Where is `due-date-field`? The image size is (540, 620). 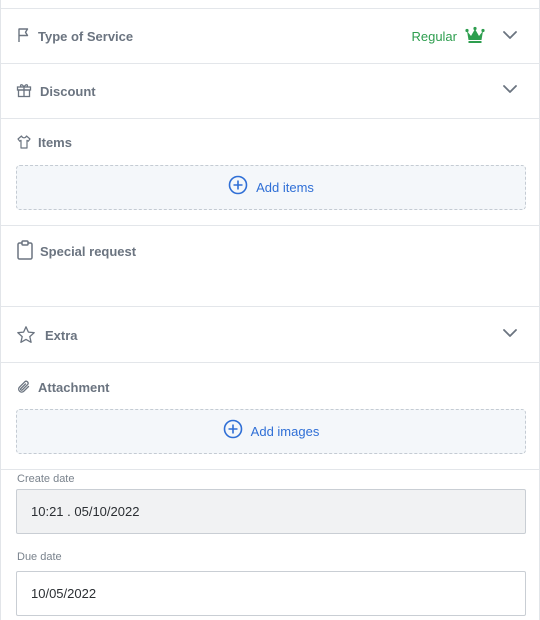
due-date-field is located at coordinates (271, 593).